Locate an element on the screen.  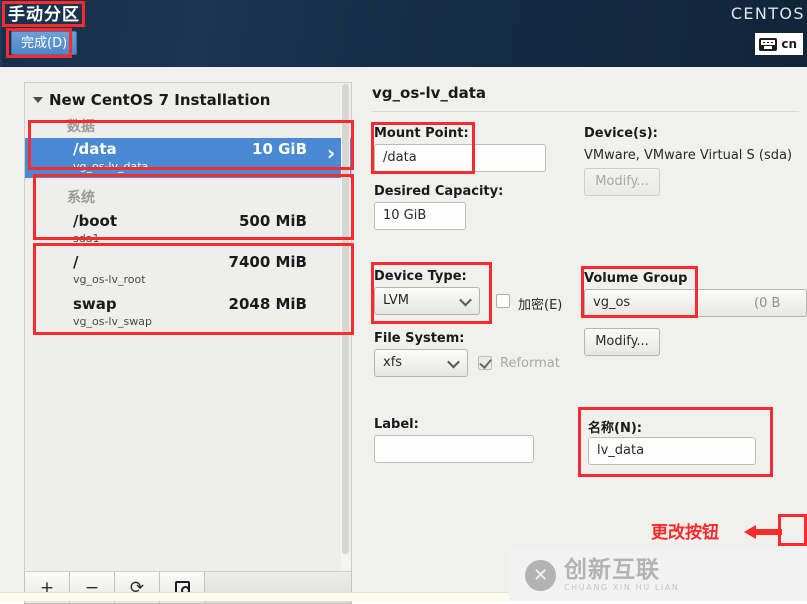
partition-size: 500 MiB is located at coordinates (272, 221).